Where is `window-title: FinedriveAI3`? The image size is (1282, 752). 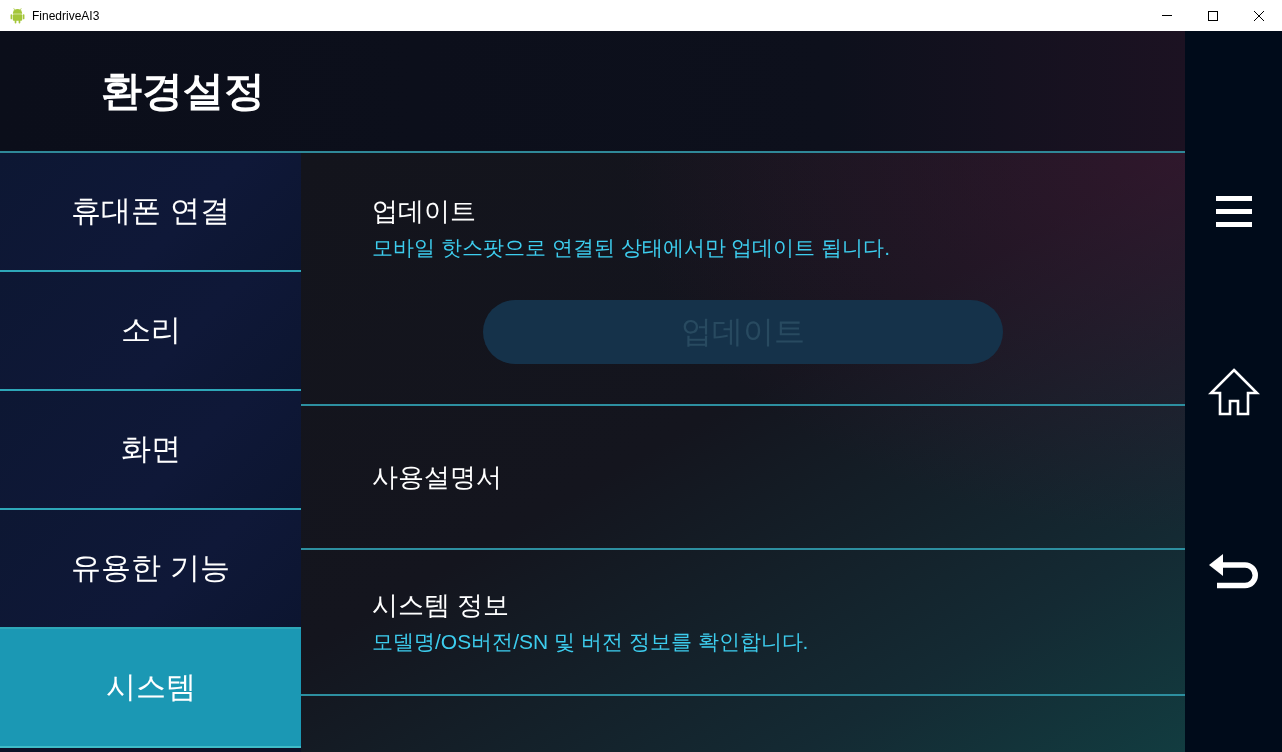
window-title: FinedriveAI3 is located at coordinates (66, 15).